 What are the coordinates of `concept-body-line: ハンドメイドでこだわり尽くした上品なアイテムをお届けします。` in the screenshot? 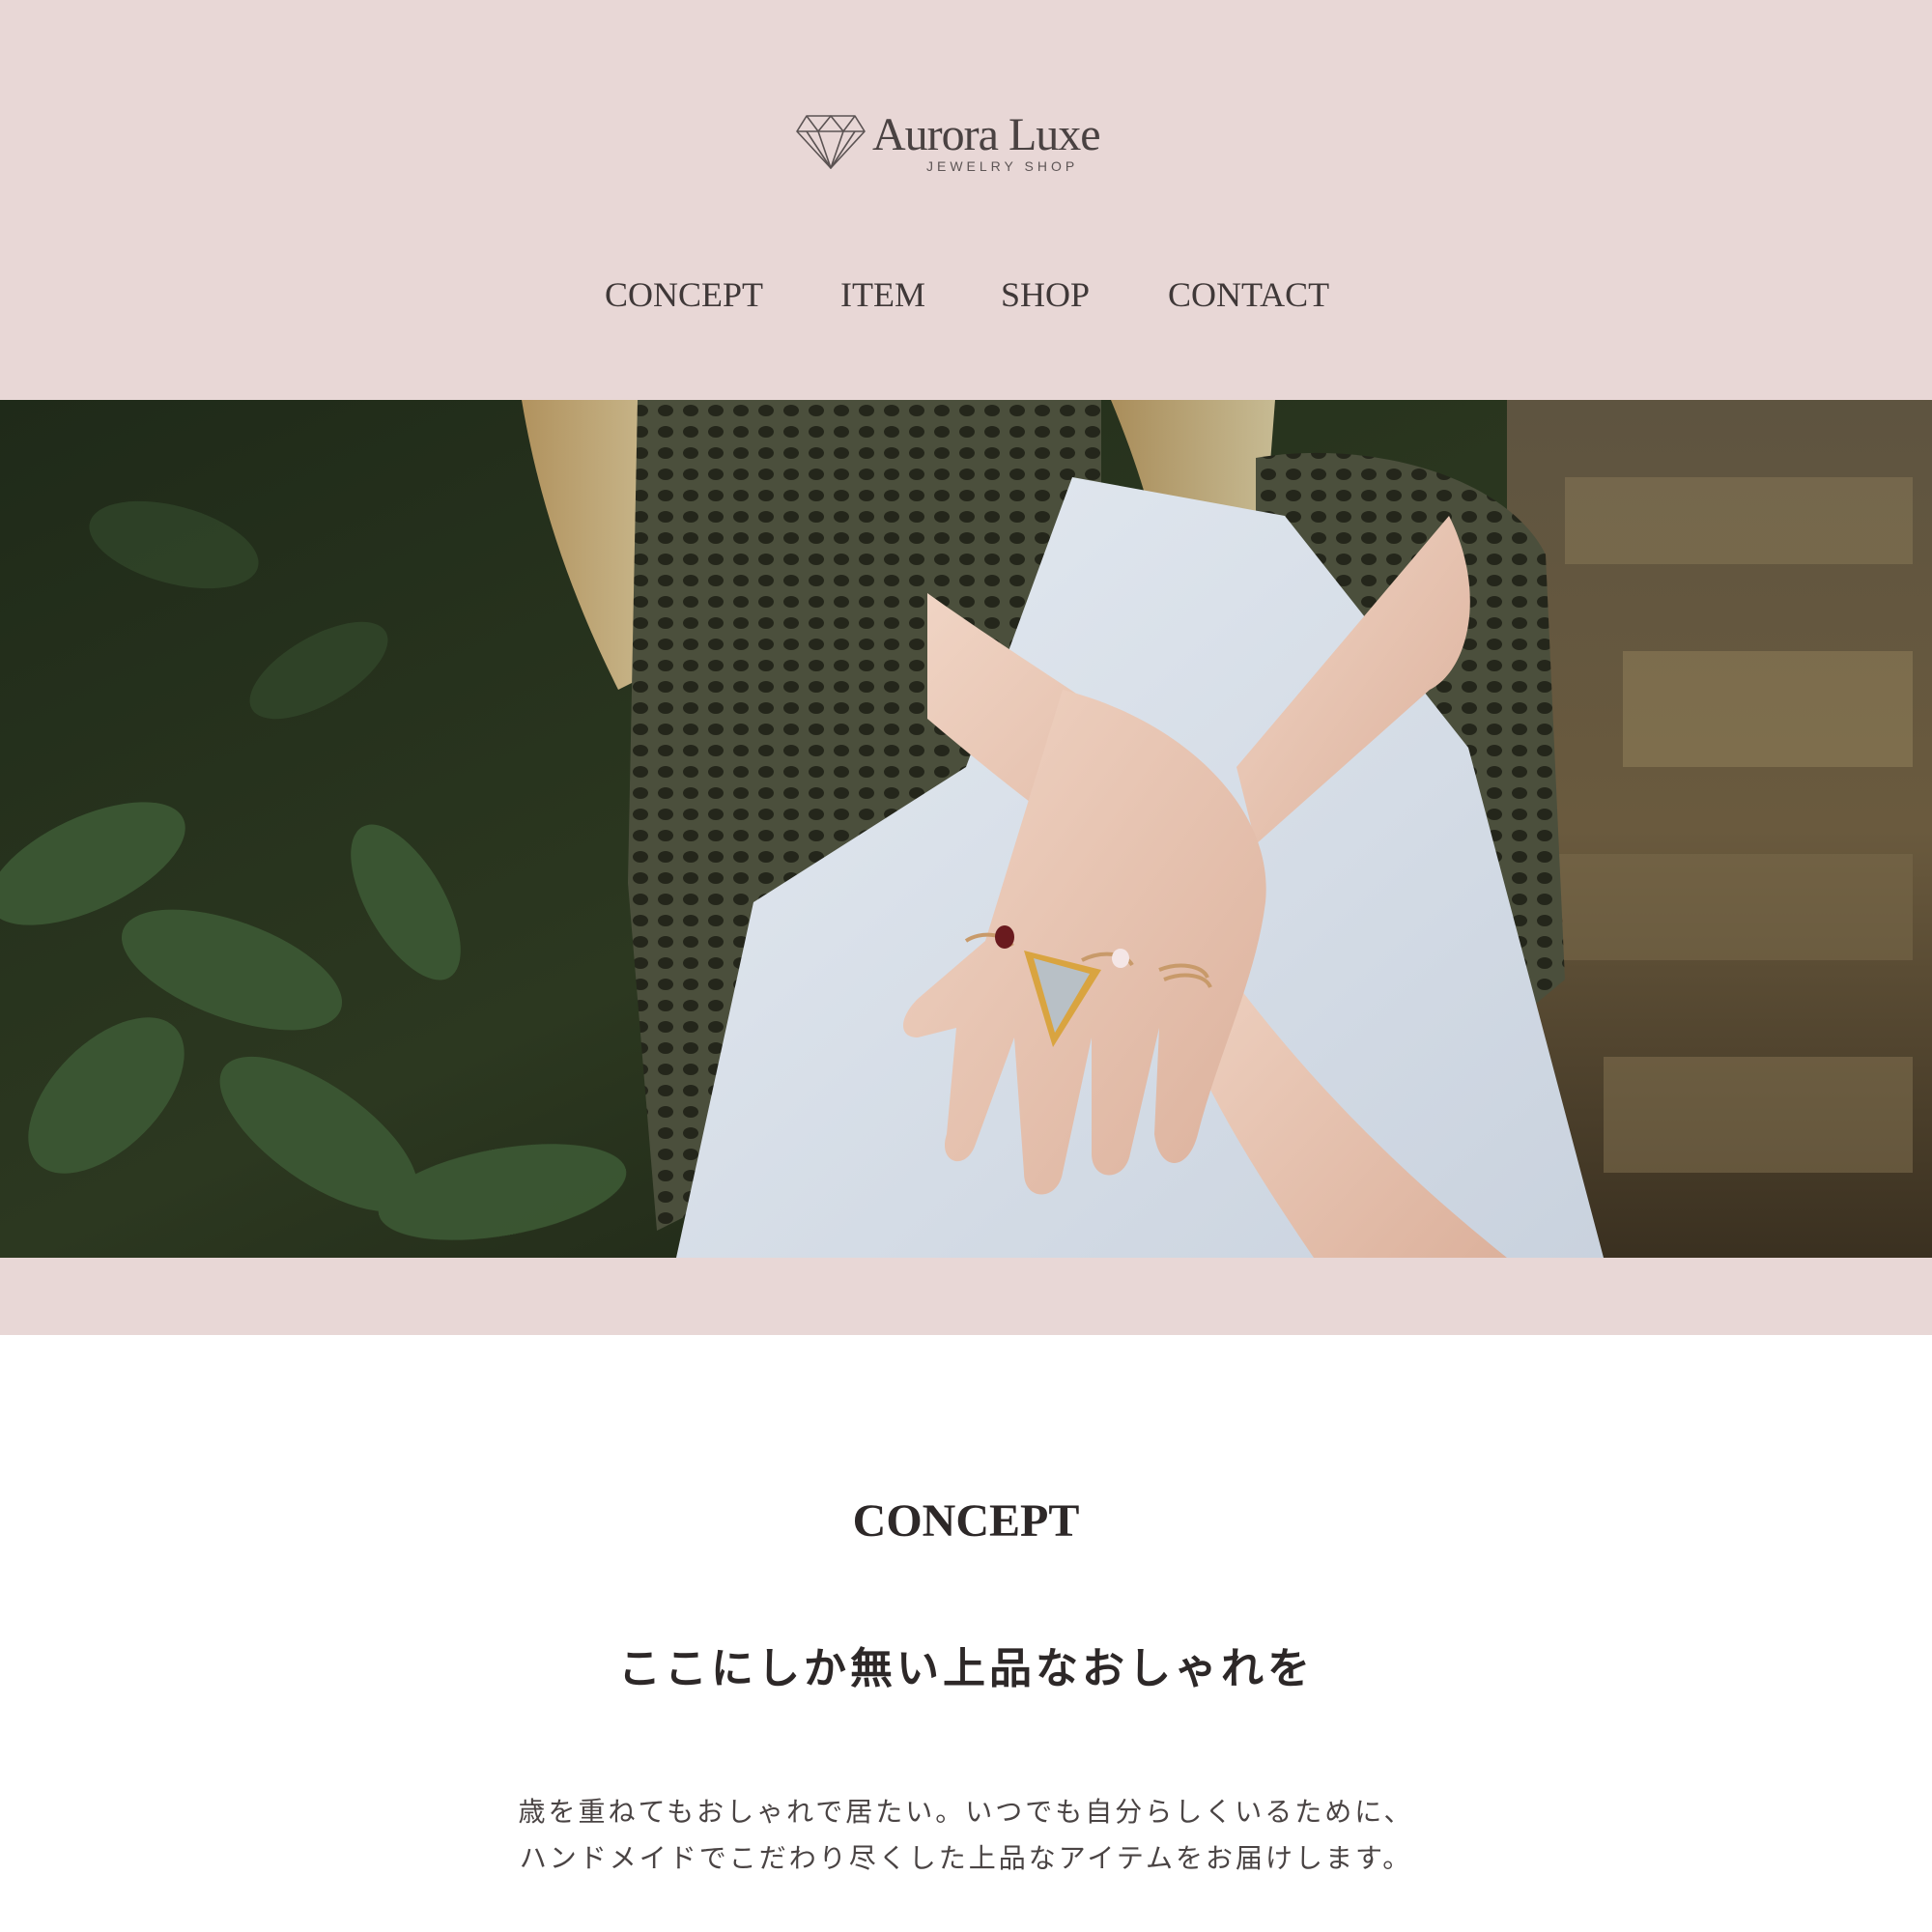 It's located at (966, 1858).